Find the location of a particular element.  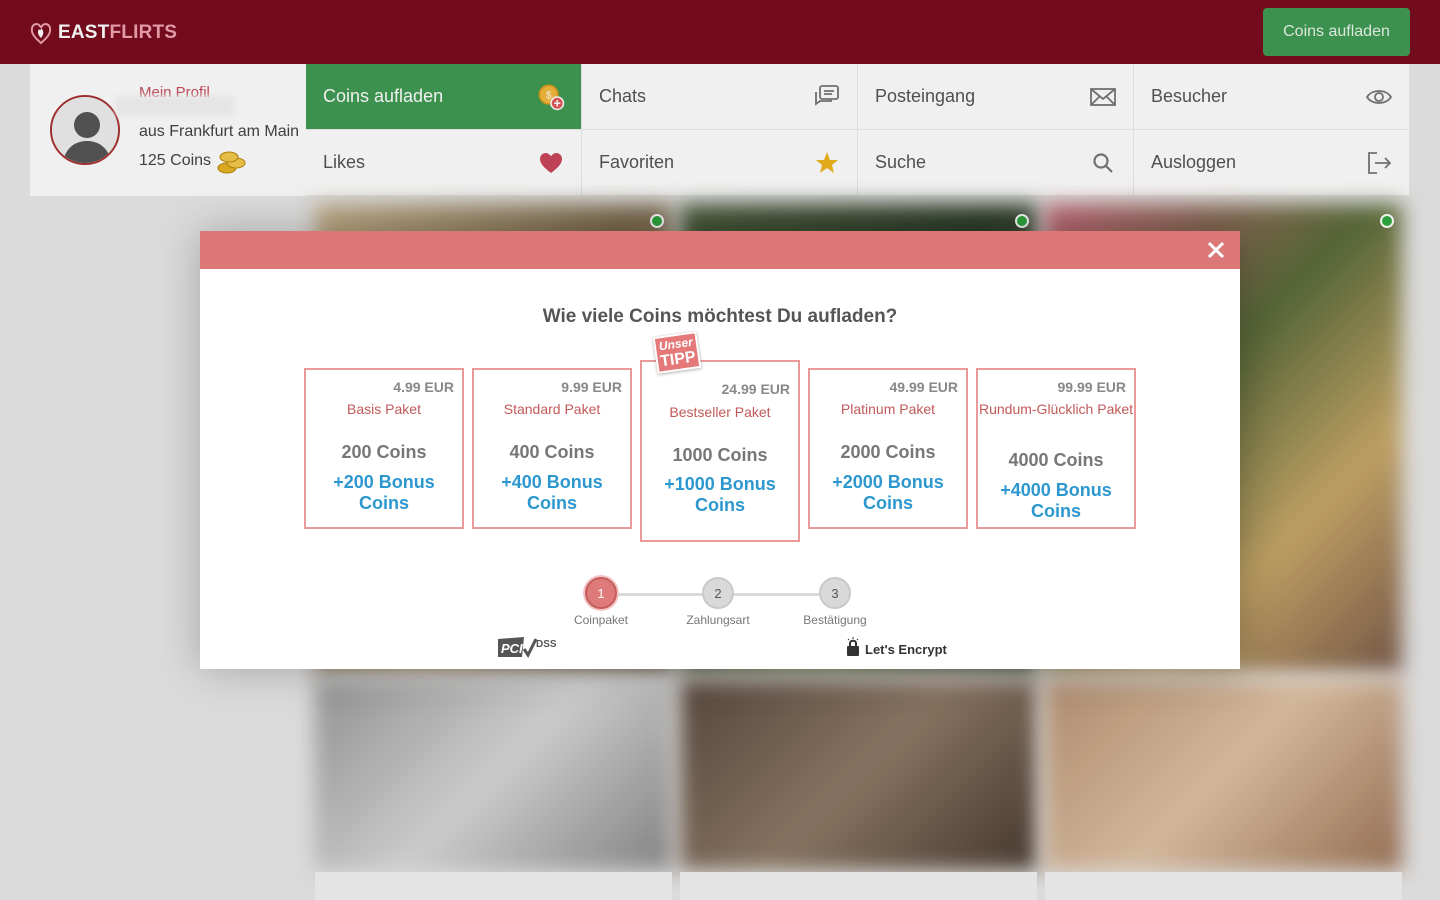

step-2-circle: 2 is located at coordinates (718, 593).